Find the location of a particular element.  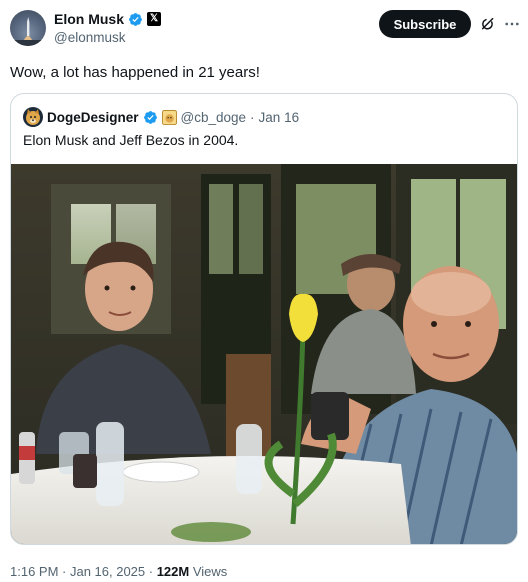

views-label: Views is located at coordinates (210, 571).